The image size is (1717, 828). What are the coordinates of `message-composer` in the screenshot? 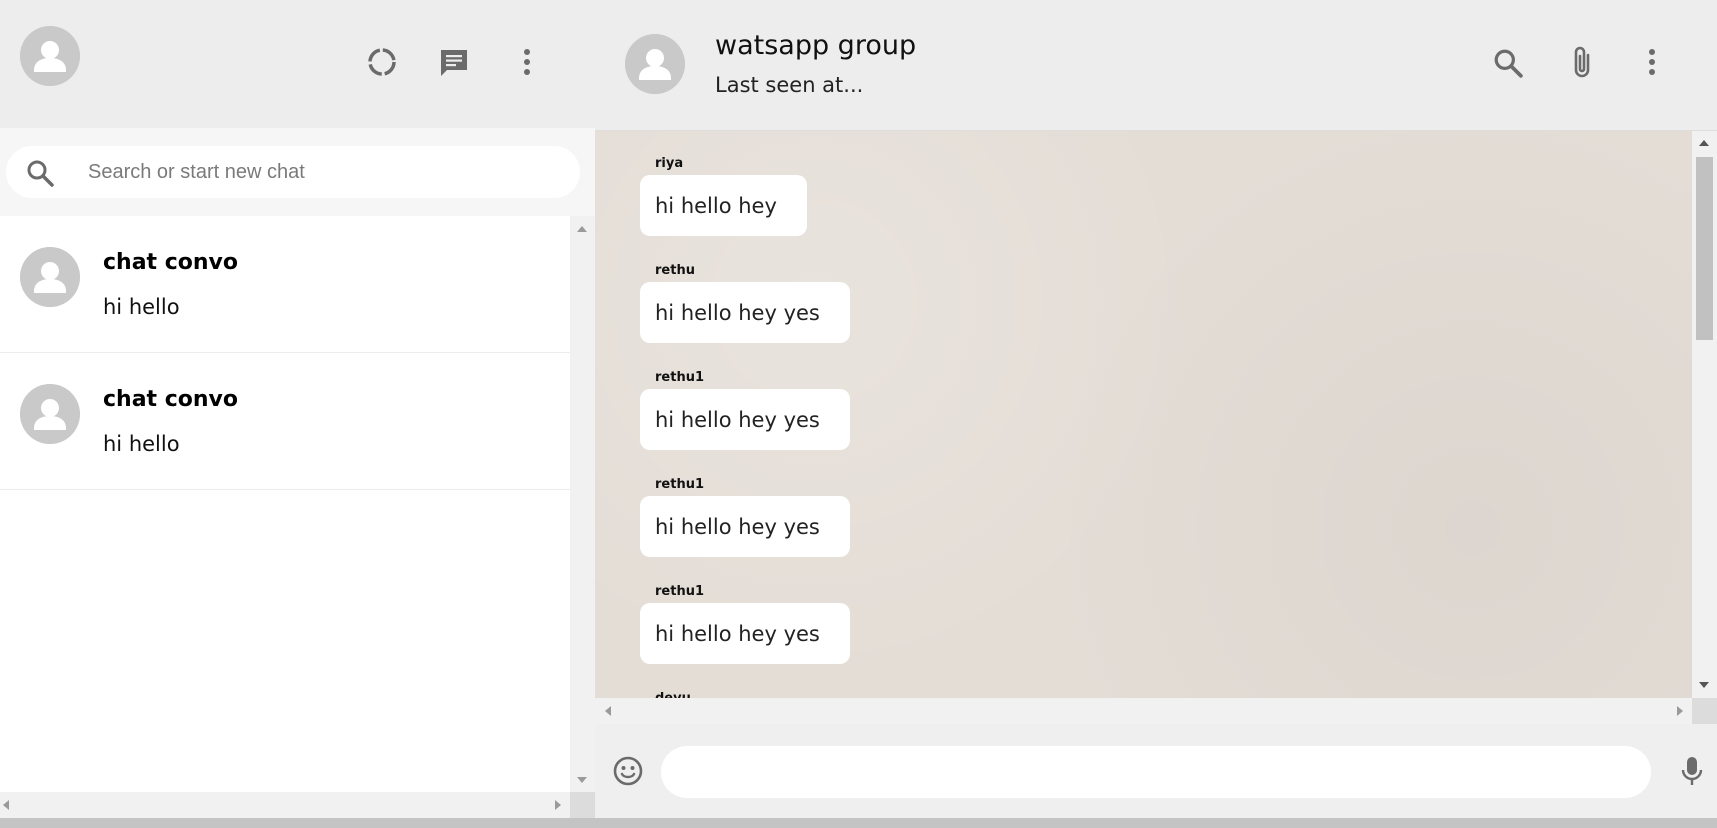 It's located at (1156, 771).